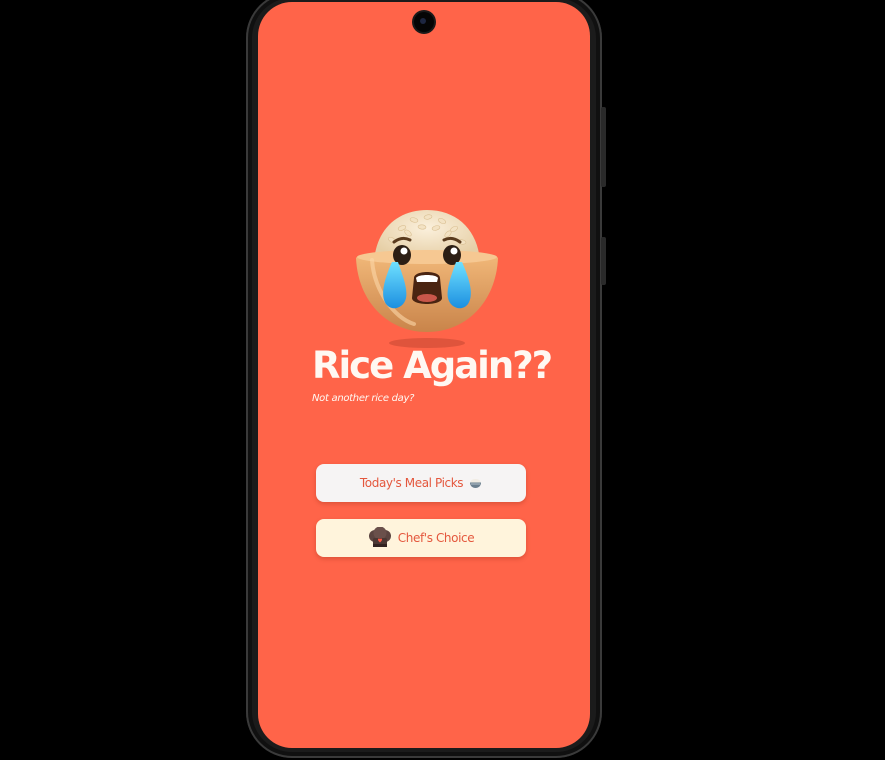 Image resolution: width=885 pixels, height=760 pixels. Describe the element at coordinates (380, 538) in the screenshot. I see `chef-hat-icon` at that location.